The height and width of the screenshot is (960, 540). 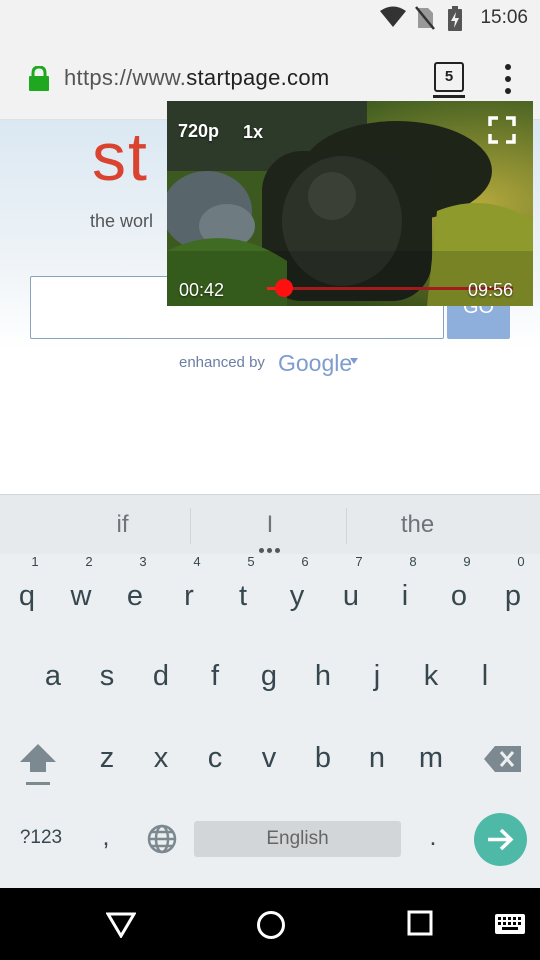 I want to click on key-label: r, so click(x=189, y=596).